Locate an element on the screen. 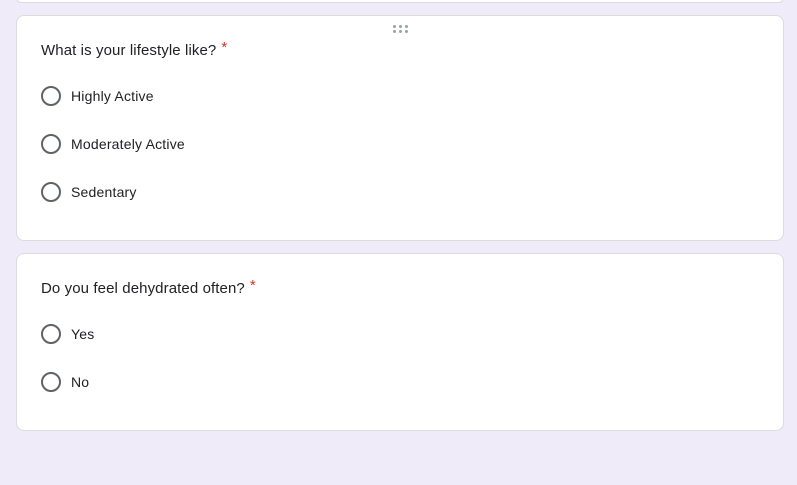  option-moderately-active: Moderately Active is located at coordinates (113, 144).